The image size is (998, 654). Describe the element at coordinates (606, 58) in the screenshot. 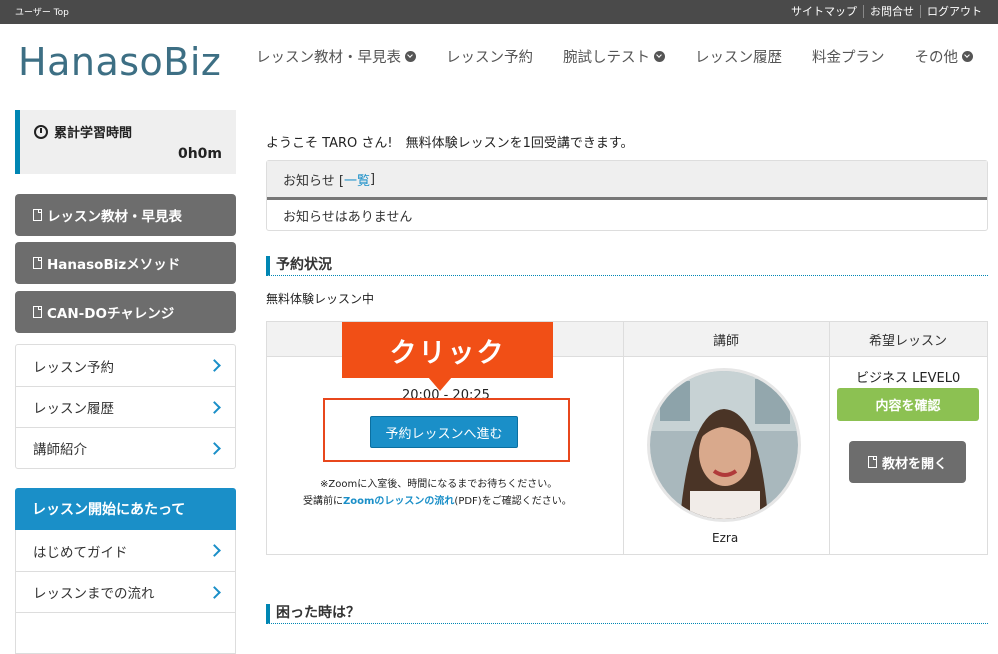

I see `nav-label: 腕試しテスト` at that location.